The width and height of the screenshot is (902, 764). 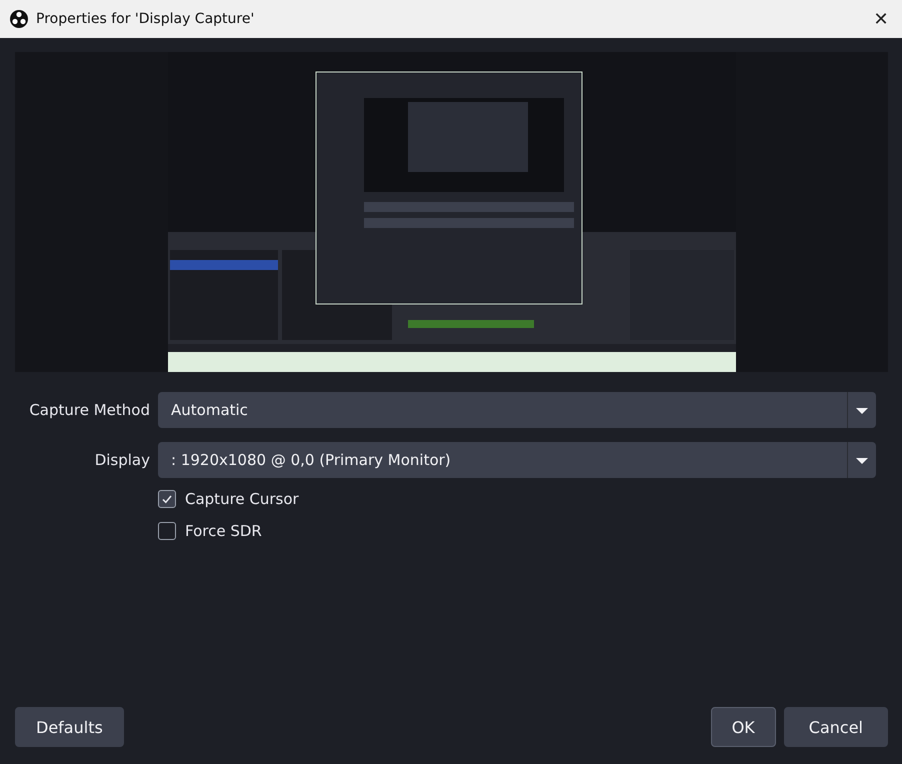 What do you see at coordinates (89, 410) in the screenshot?
I see `field-label: Capture Method` at bounding box center [89, 410].